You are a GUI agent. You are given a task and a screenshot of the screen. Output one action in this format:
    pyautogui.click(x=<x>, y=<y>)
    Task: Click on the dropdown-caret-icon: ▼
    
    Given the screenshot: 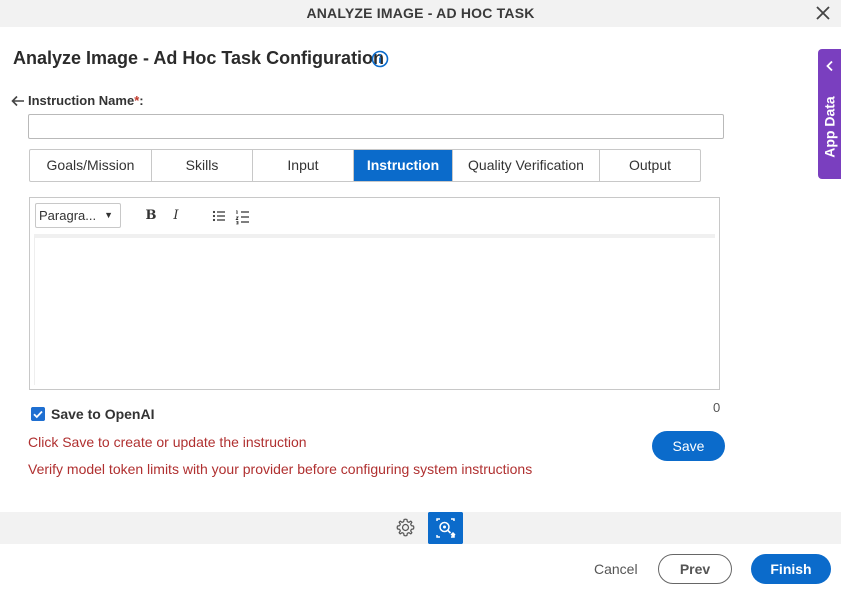 What is the action you would take?
    pyautogui.click(x=108, y=215)
    